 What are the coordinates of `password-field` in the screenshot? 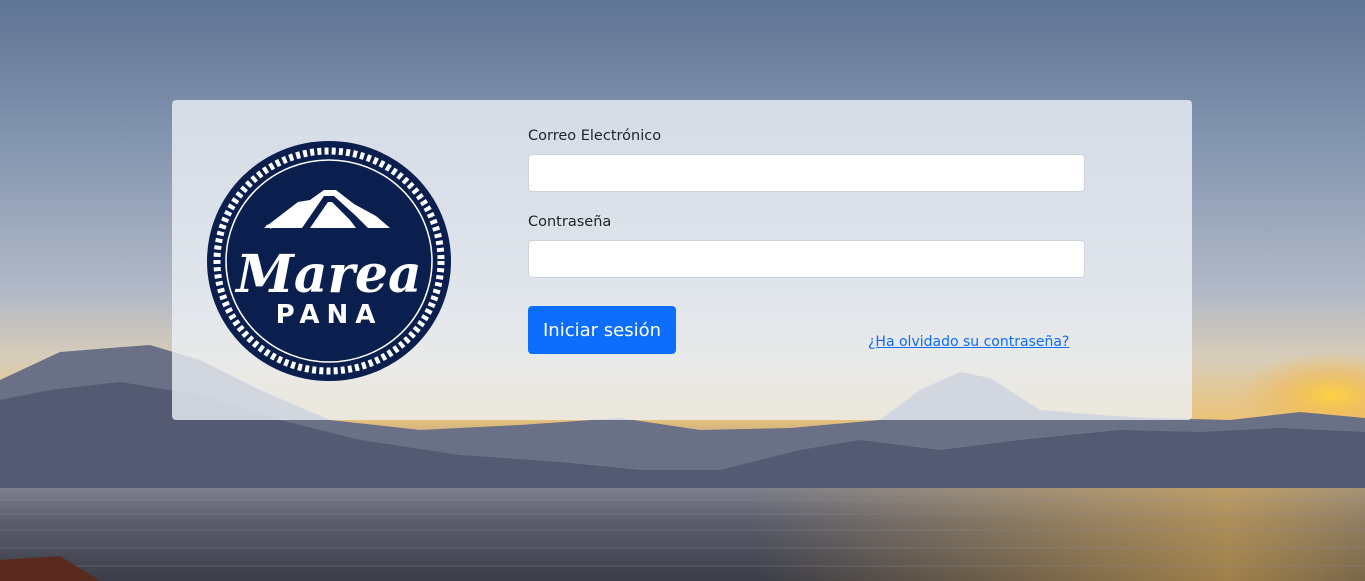 It's located at (806, 259).